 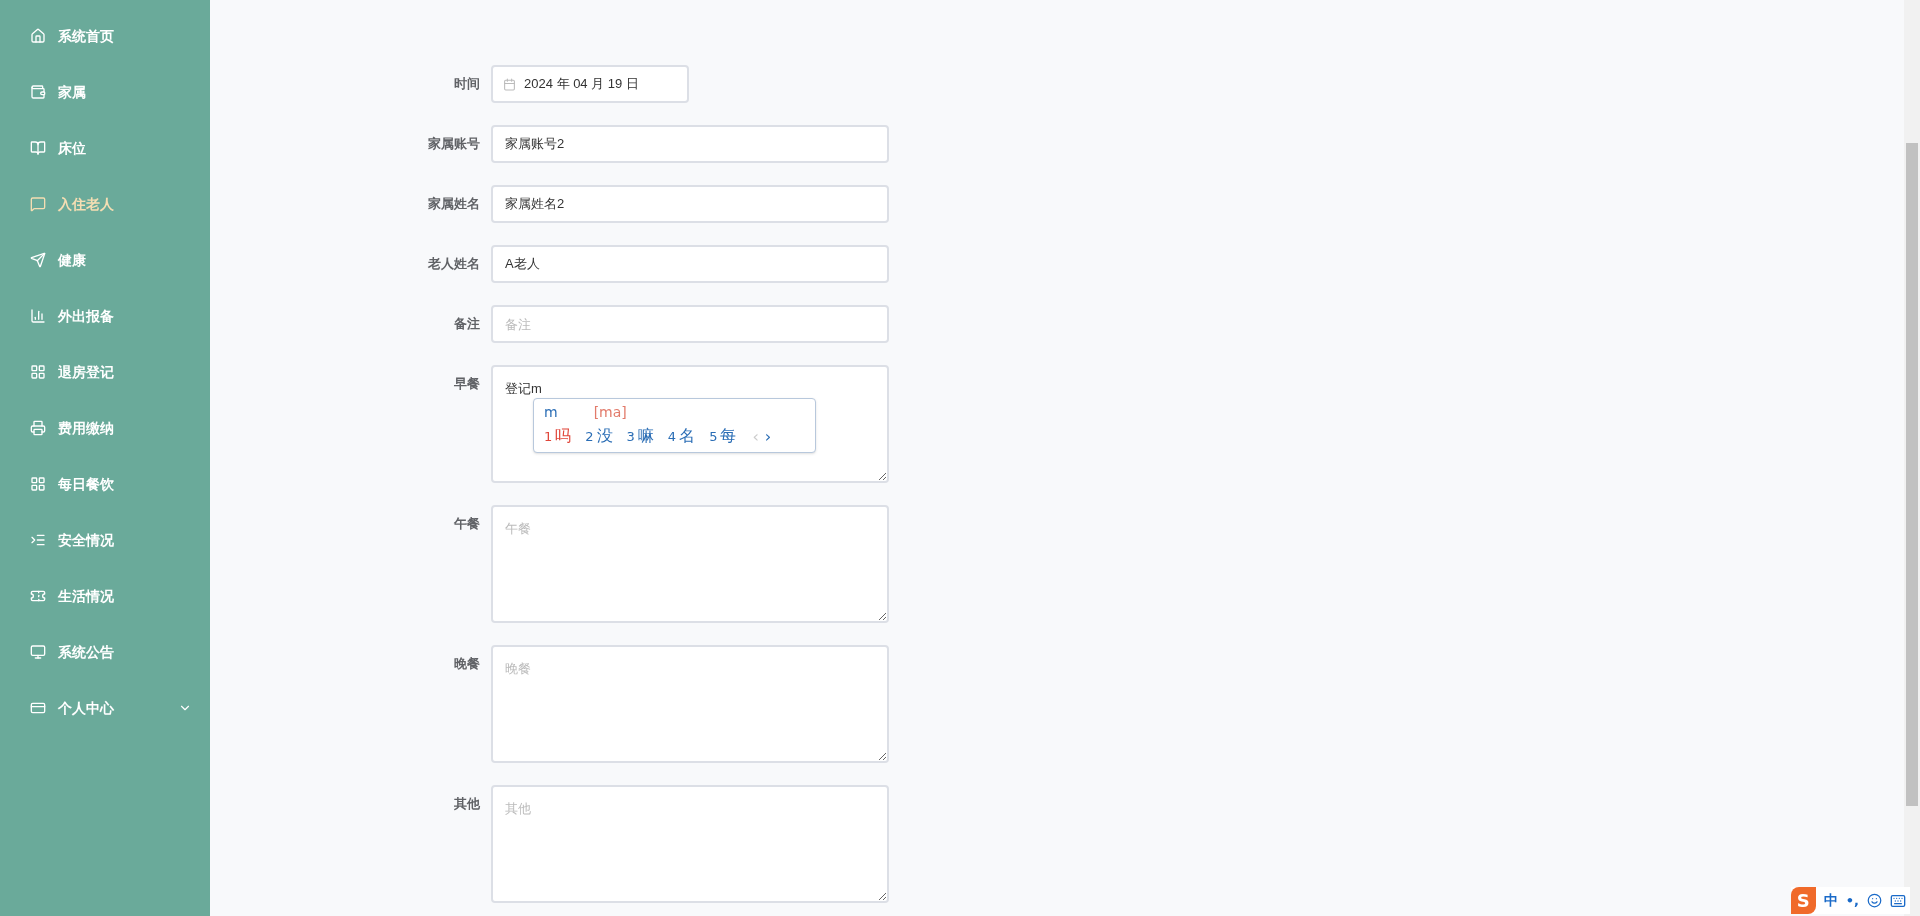 I want to click on field-label: 其他, so click(x=466, y=804).